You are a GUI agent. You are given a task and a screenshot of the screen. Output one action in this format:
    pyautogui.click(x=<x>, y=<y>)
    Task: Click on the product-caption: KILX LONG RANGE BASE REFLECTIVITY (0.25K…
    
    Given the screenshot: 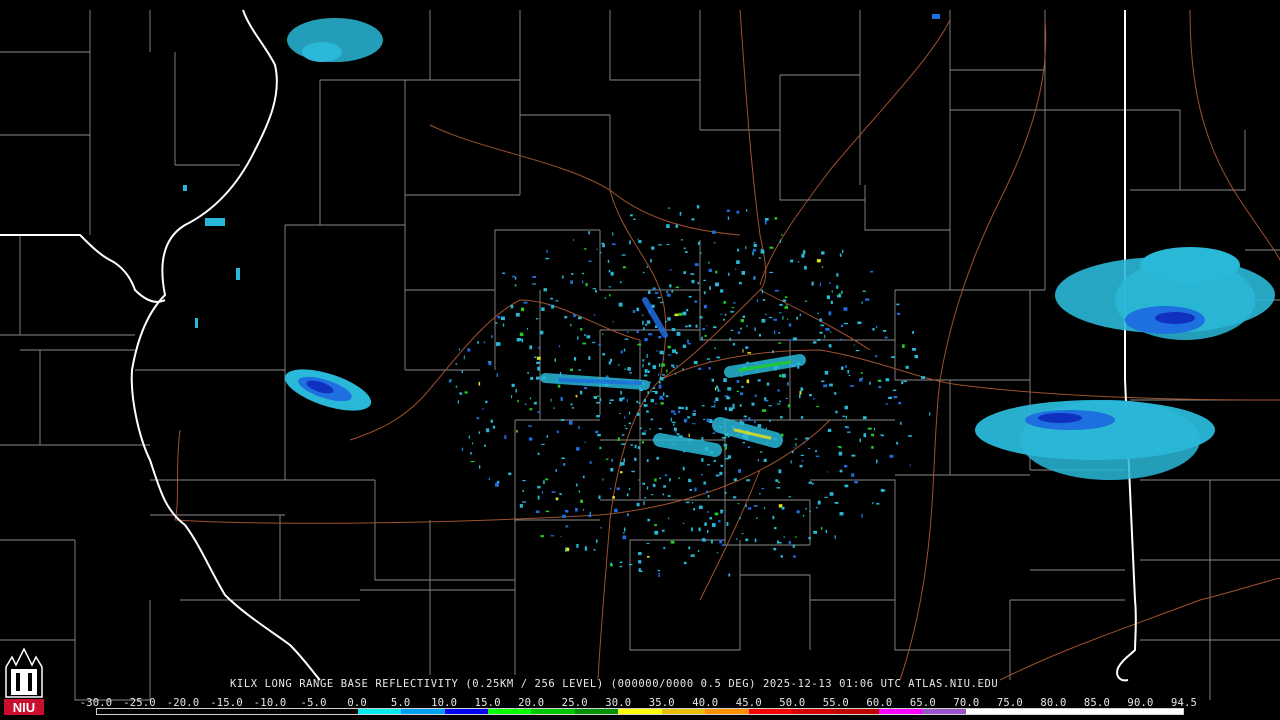 What is the action you would take?
    pyautogui.click(x=614, y=684)
    